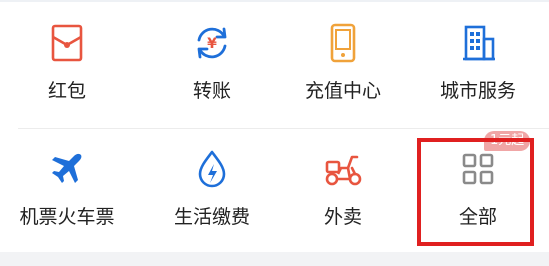  I want to click on service-tickets: 机票火车票, so click(67, 190).